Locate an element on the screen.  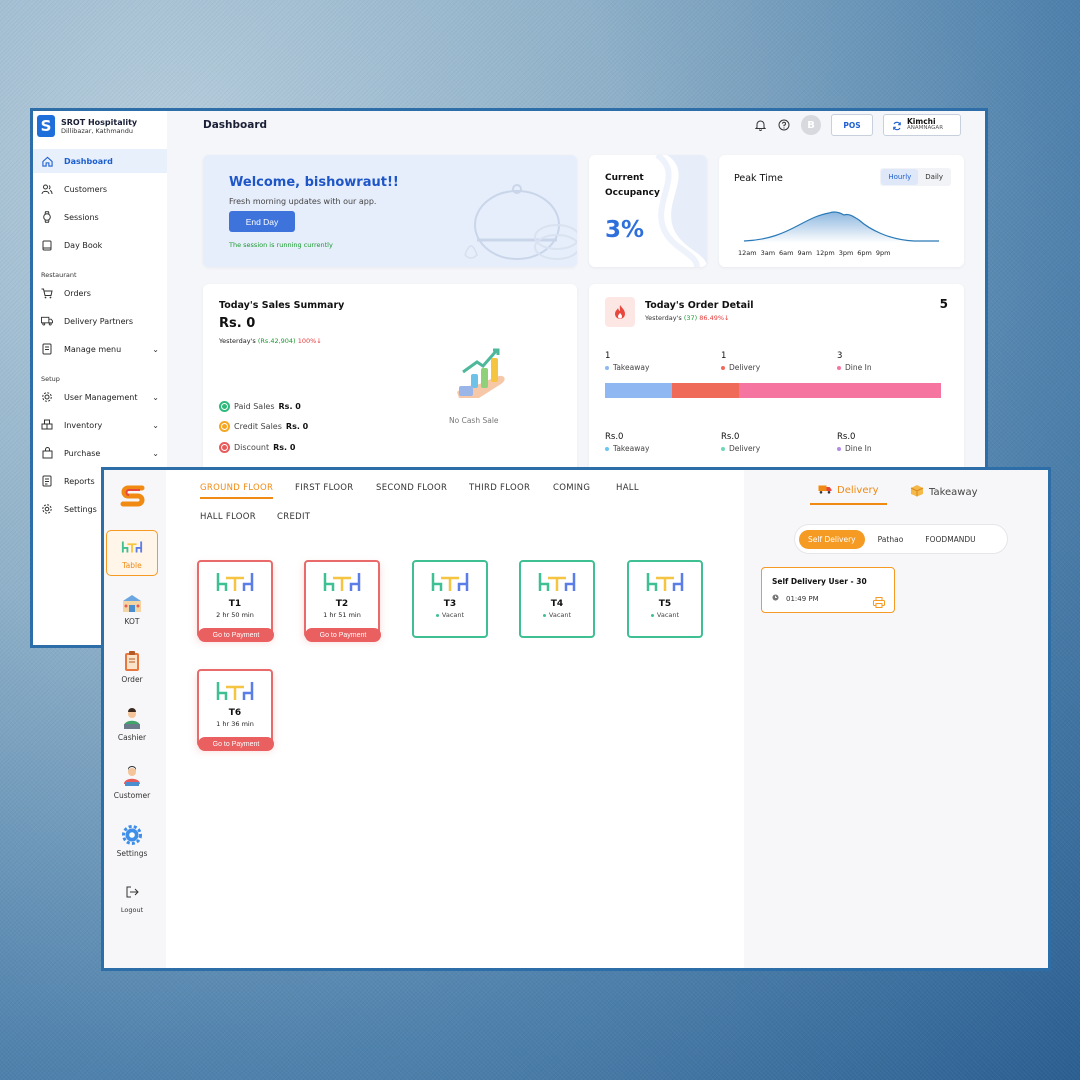
toggle-daily: Daily is located at coordinates (934, 177).